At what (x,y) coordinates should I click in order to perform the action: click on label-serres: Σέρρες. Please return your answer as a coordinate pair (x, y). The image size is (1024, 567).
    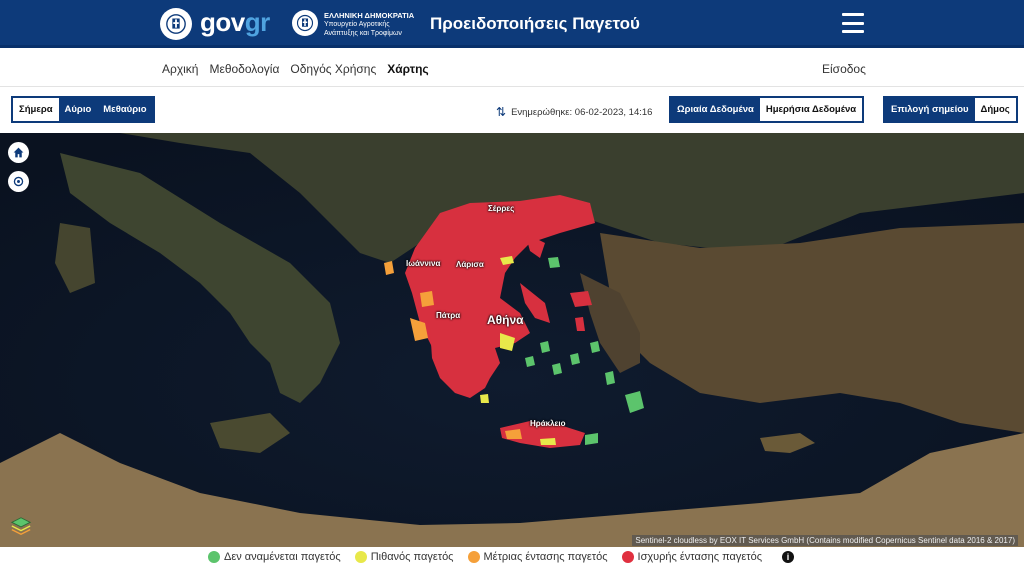
    Looking at the image, I should click on (501, 208).